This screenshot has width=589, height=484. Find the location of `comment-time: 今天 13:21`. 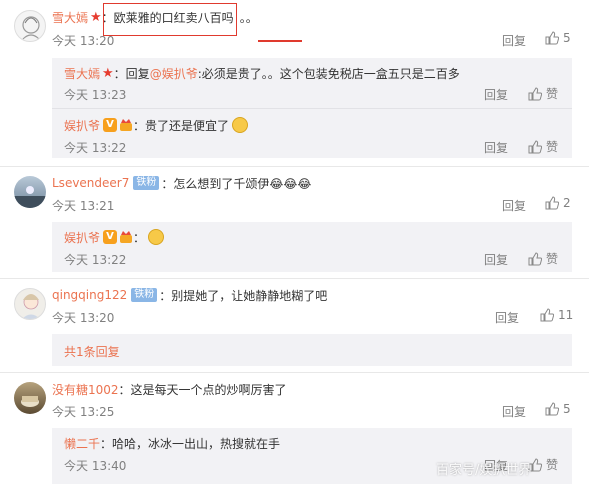

comment-time: 今天 13:21 is located at coordinates (83, 206).